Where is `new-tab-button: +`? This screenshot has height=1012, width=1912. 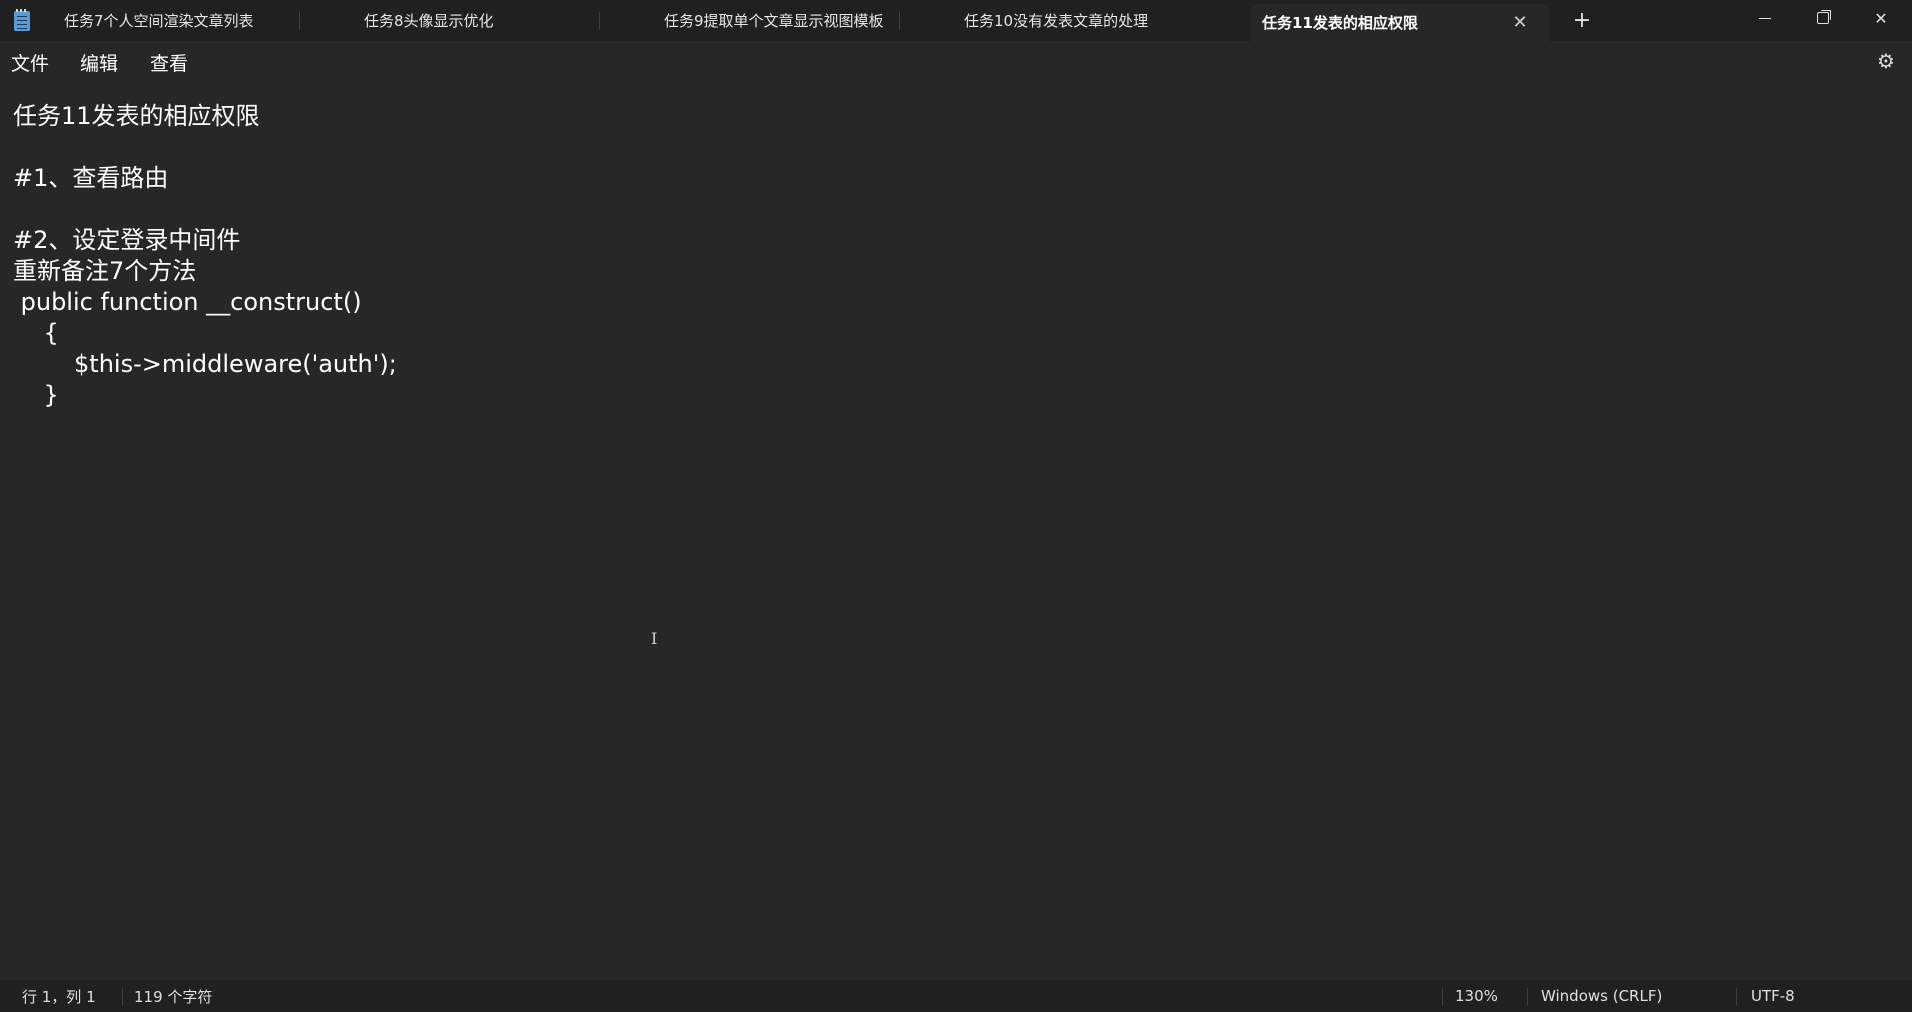
new-tab-button: + is located at coordinates (1582, 20).